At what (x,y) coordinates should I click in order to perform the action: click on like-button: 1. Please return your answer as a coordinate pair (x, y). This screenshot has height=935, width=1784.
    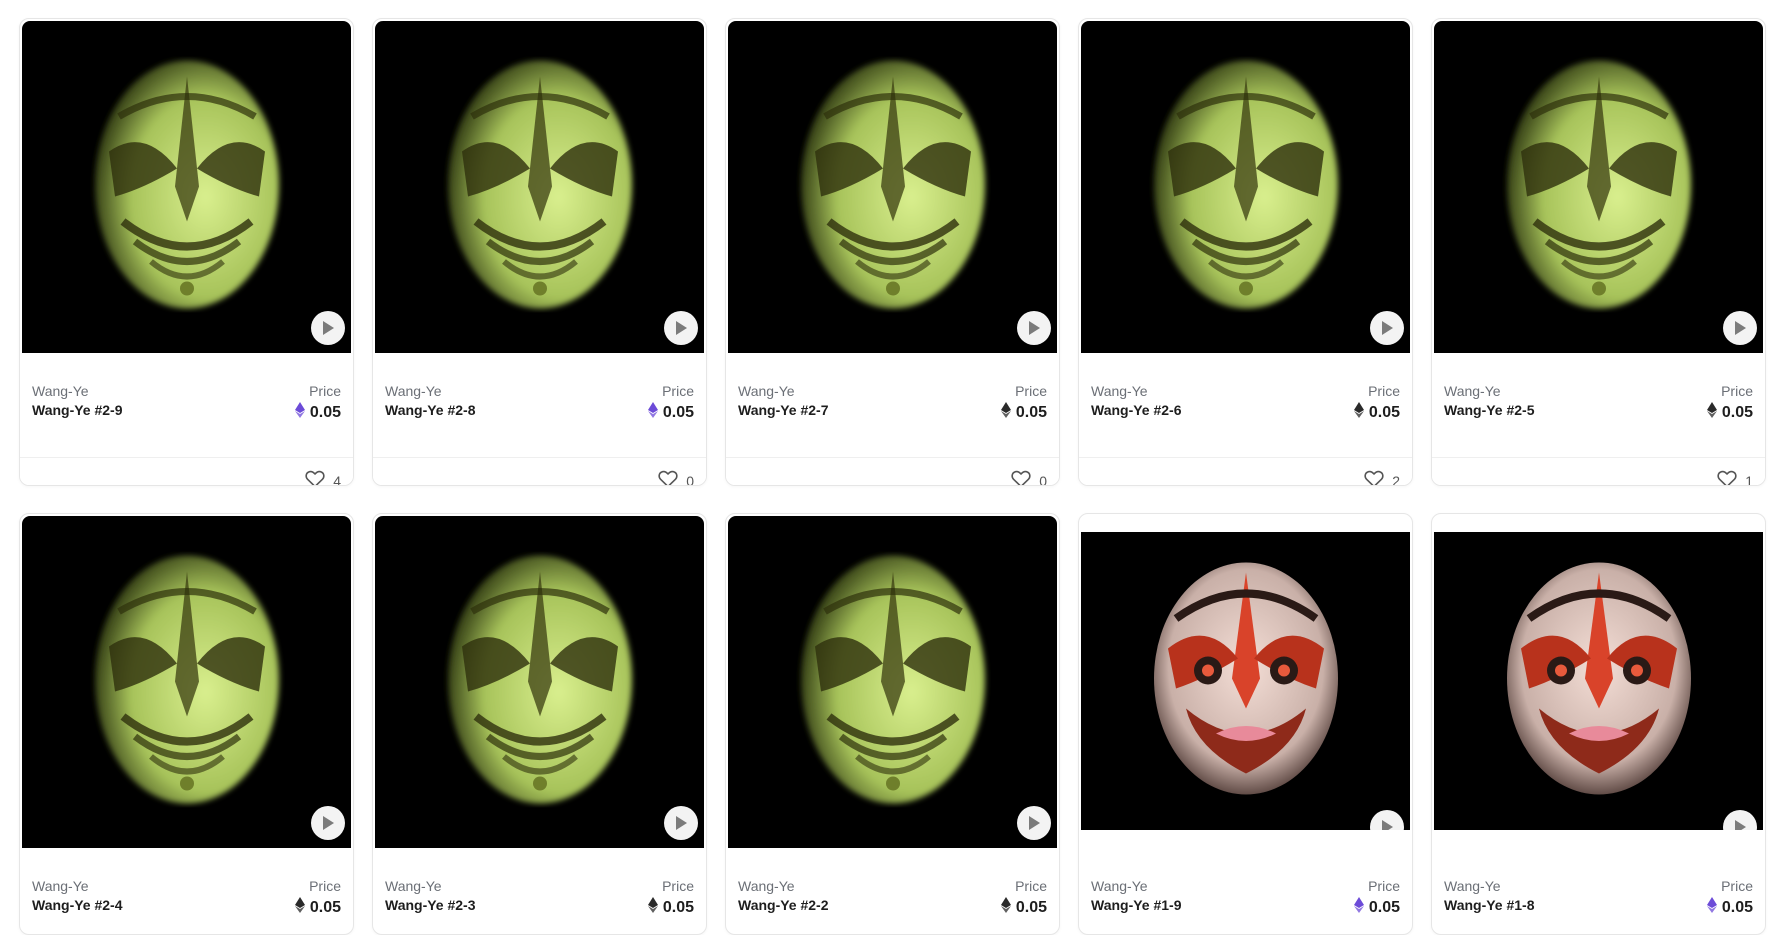
    Looking at the image, I should click on (1735, 478).